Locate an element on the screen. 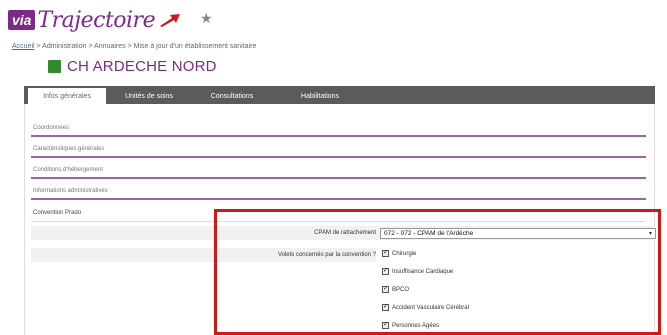 This screenshot has width=667, height=335. star-icon: ★ is located at coordinates (206, 18).